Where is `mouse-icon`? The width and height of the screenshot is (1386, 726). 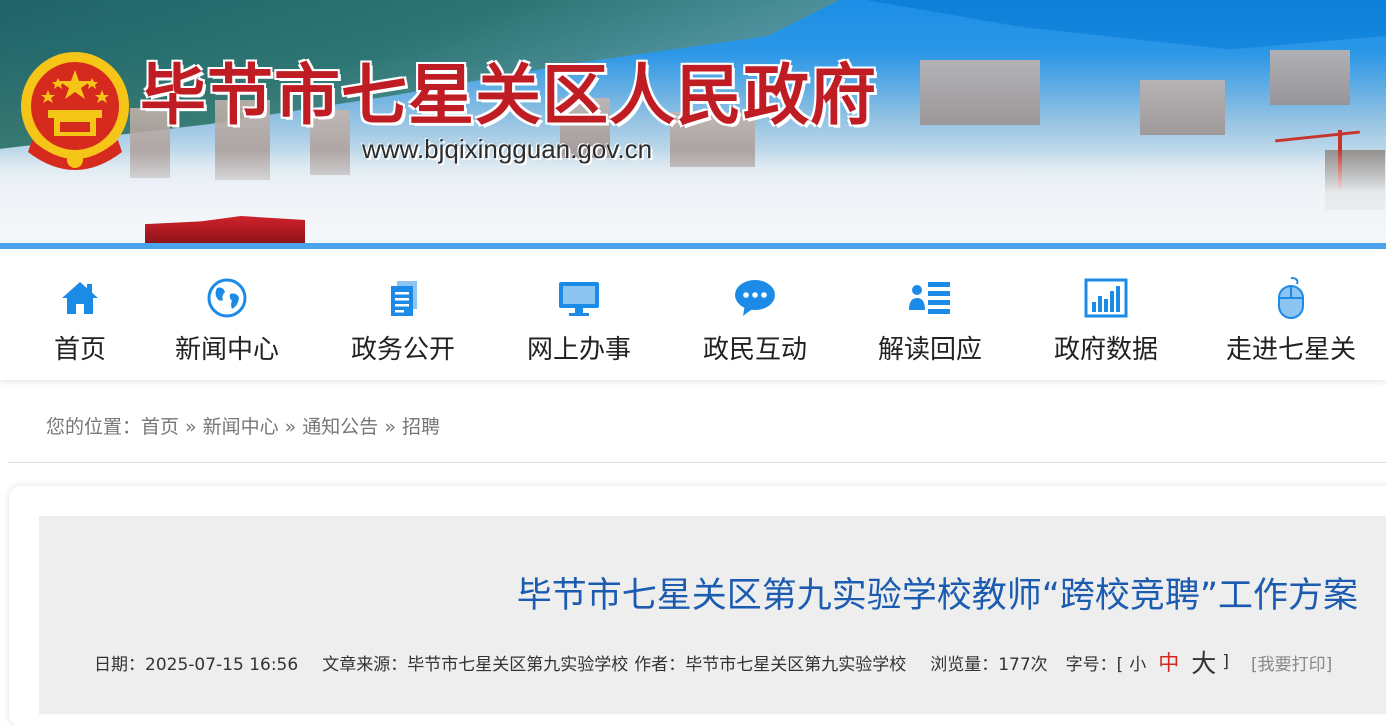
mouse-icon is located at coordinates (1291, 298).